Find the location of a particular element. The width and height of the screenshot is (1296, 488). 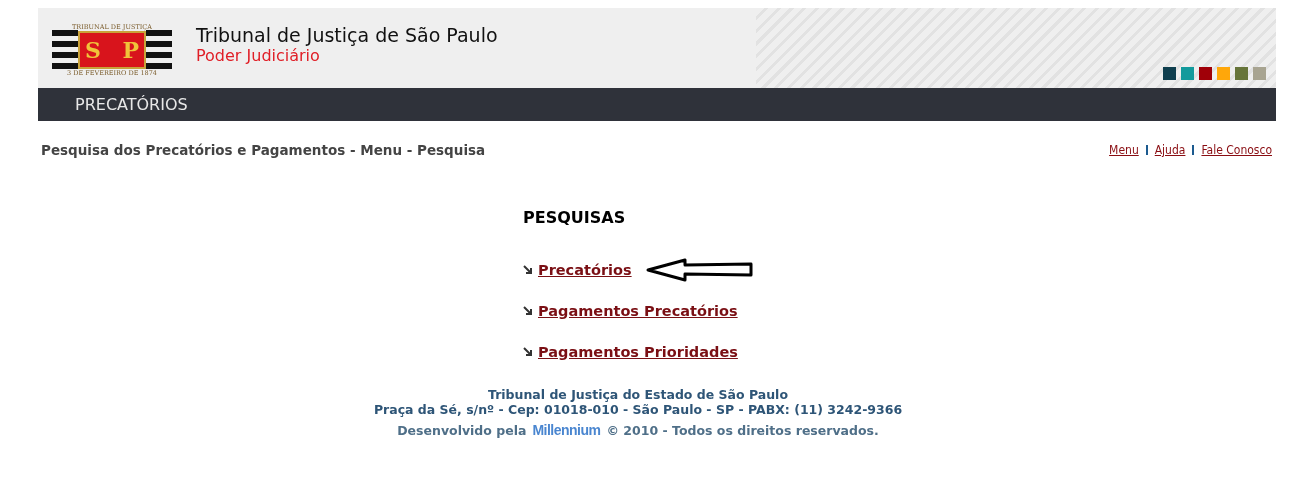

brand-logo: Millennium is located at coordinates (566, 430).